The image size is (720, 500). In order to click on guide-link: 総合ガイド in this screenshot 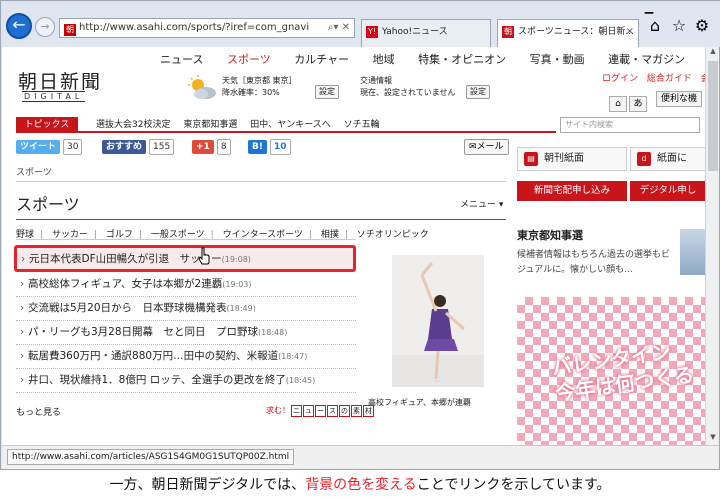, I will do `click(669, 79)`.